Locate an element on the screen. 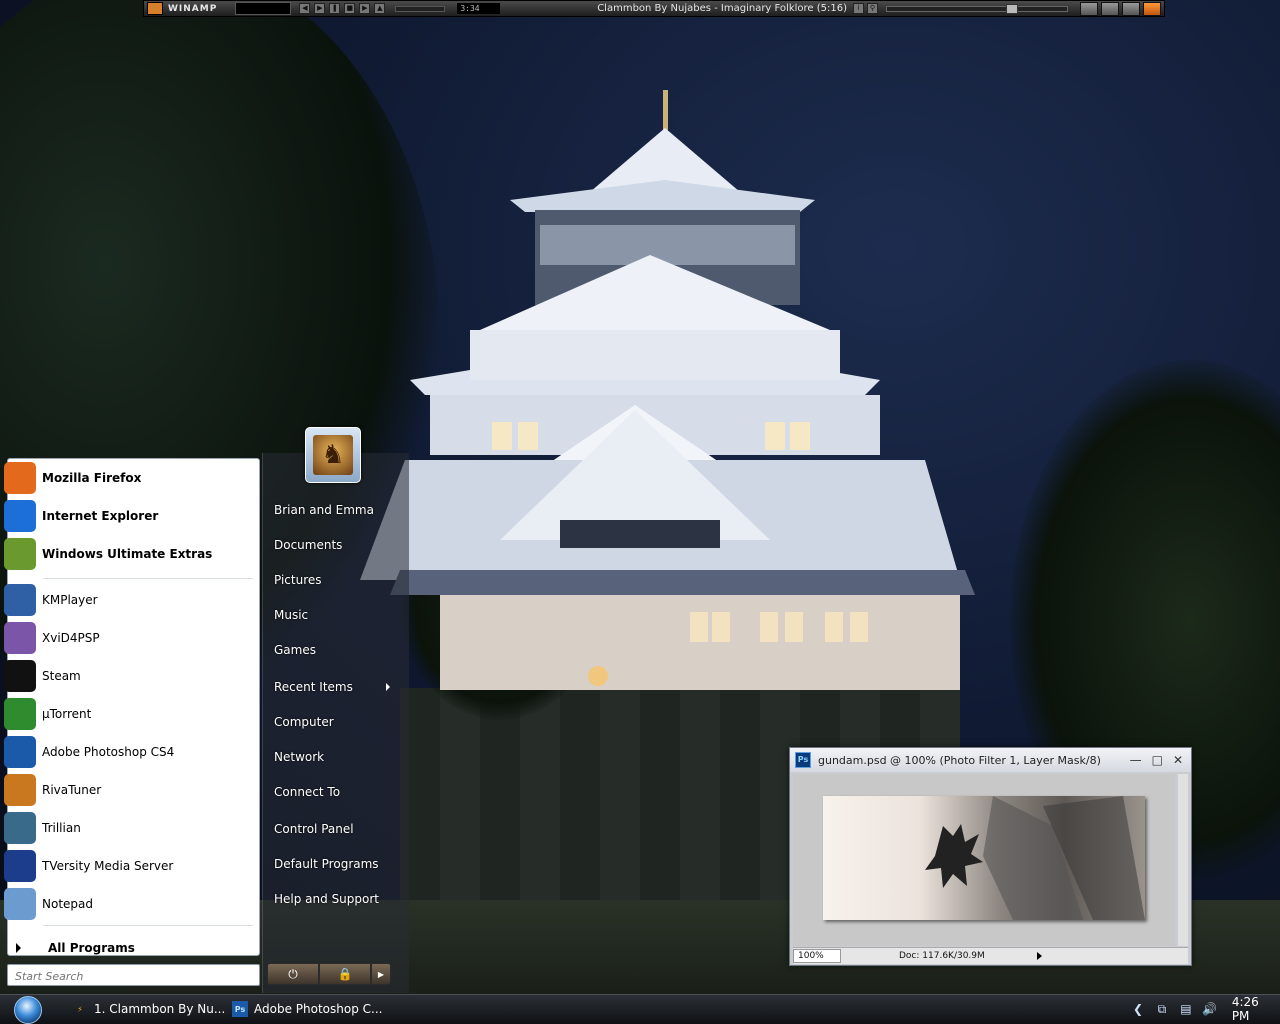  all-programs-button: All Programs is located at coordinates (126, 948).